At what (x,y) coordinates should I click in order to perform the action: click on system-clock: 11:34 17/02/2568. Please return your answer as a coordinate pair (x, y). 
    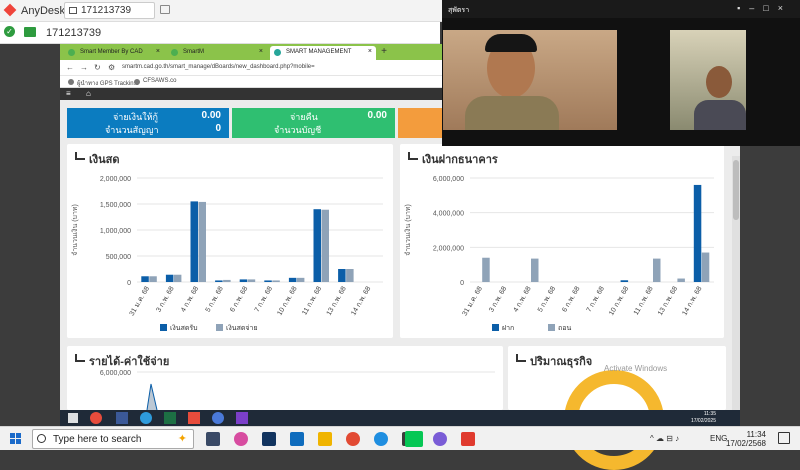
    Looking at the image, I should click on (746, 439).